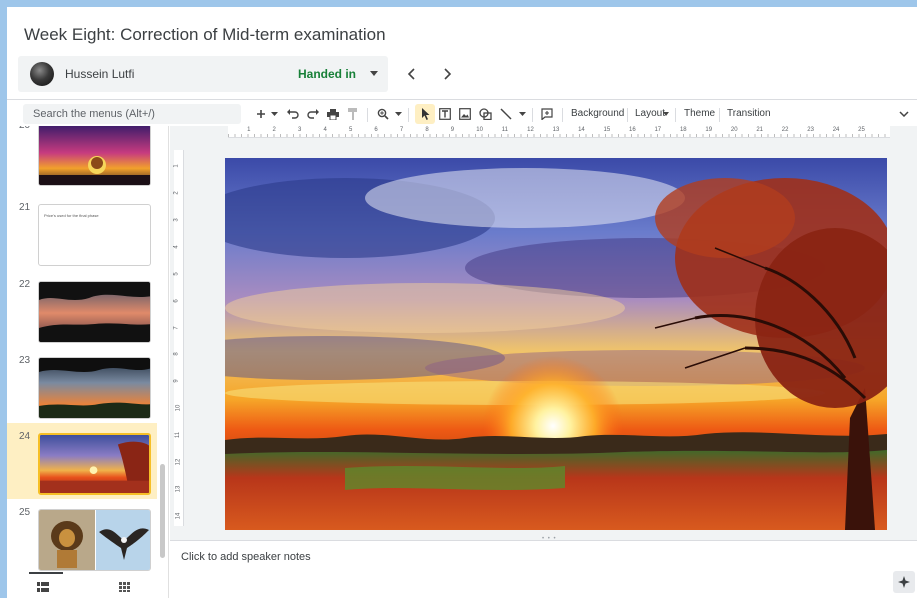 Image resolution: width=917 pixels, height=598 pixels. I want to click on transition-button: Transition, so click(749, 113).